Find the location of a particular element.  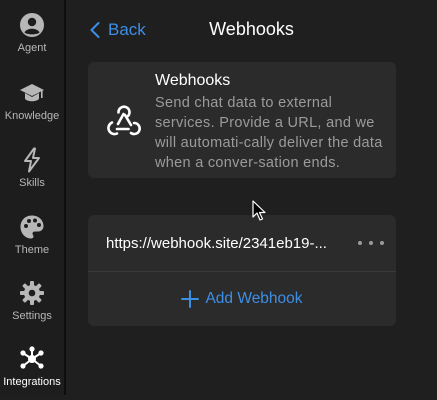

plus-icon is located at coordinates (190, 299).